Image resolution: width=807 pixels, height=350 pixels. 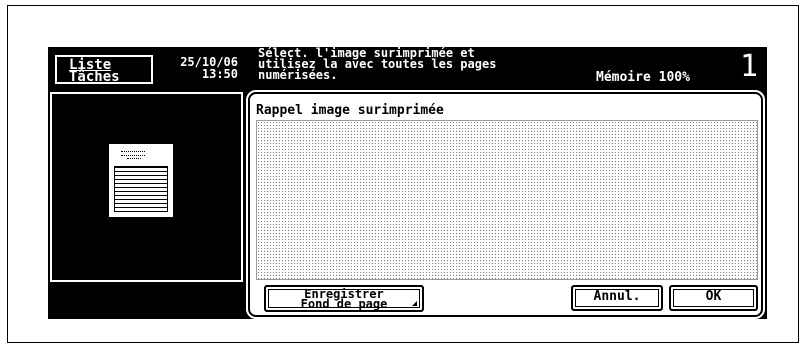 I want to click on cancel-button: Annul., so click(x=617, y=298).